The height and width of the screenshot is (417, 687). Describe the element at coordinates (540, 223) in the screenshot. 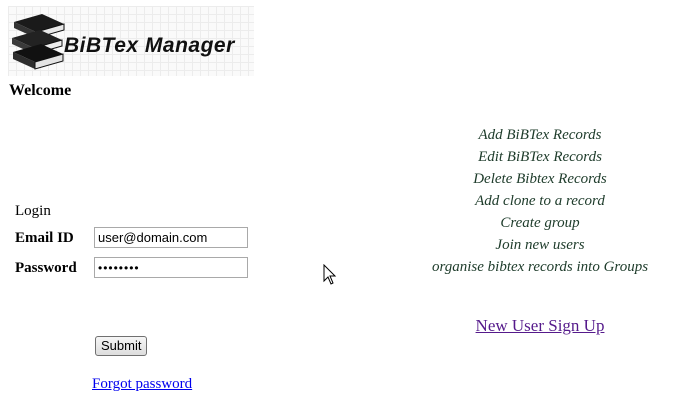

I see `feature-item: Create group` at that location.